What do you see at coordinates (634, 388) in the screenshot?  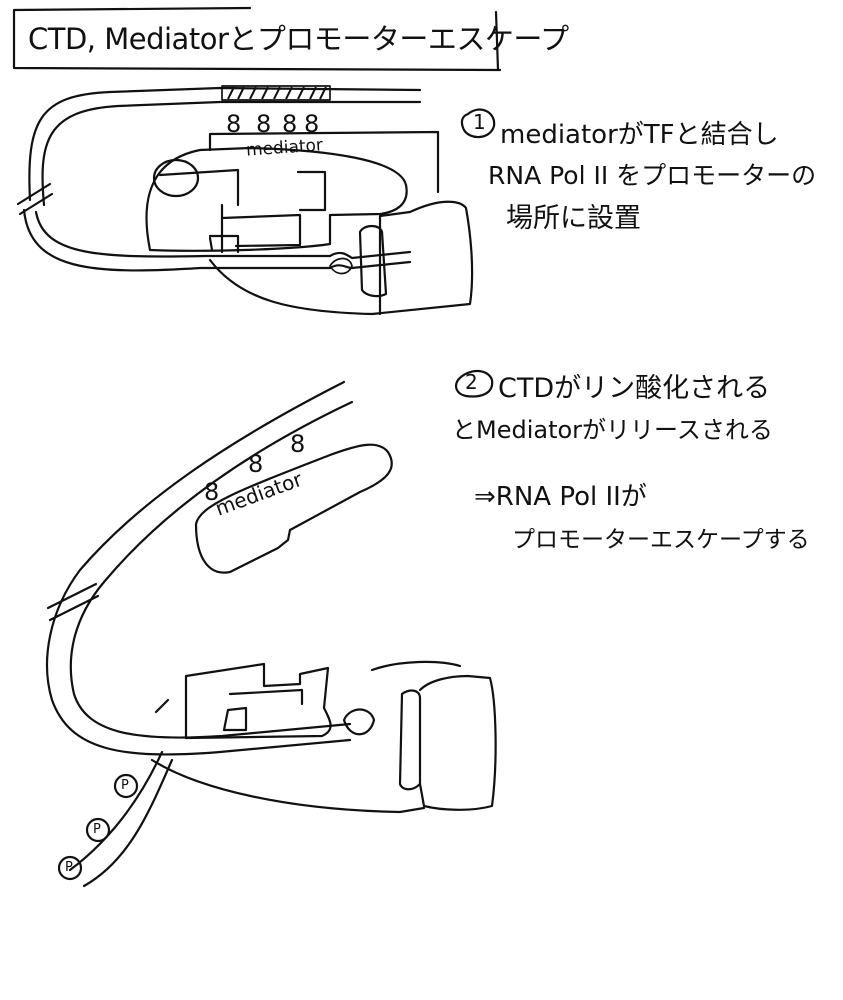 I see `step2-line1: CTDがリン酸化される` at bounding box center [634, 388].